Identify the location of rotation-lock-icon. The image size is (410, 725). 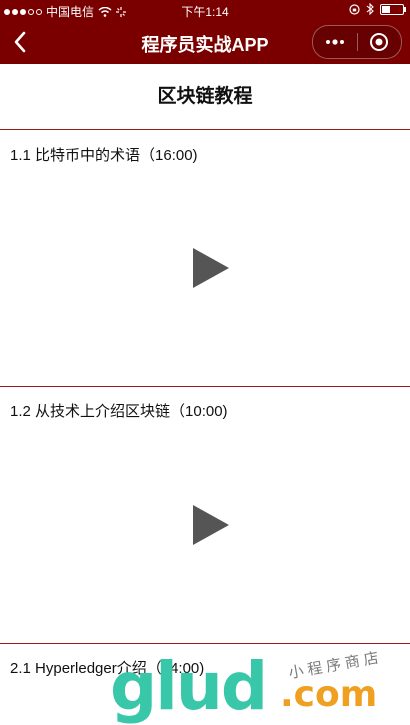
(354, 9).